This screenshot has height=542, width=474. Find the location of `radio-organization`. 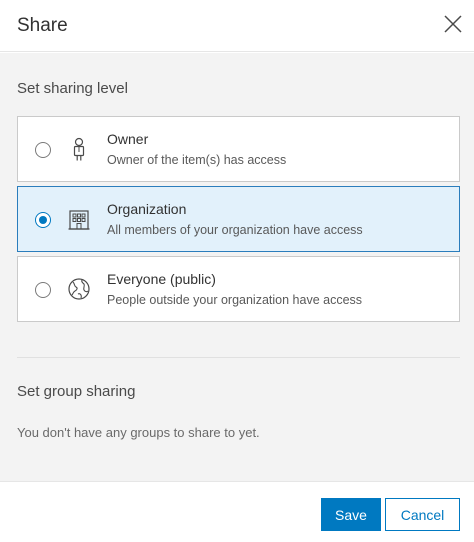

radio-organization is located at coordinates (43, 220).